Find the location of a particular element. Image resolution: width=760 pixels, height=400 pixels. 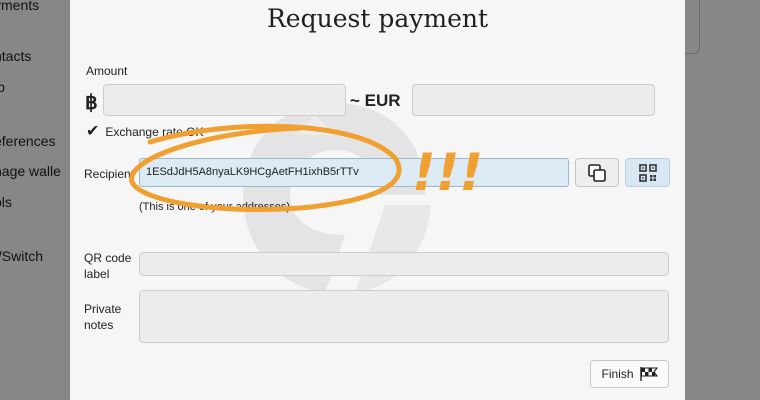

exchange-rate-status: ✔ Exchange rate OK is located at coordinates (144, 132).